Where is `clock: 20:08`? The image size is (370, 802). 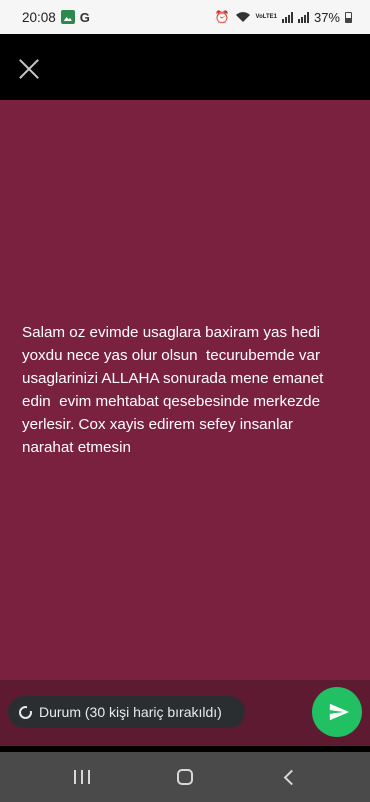
clock: 20:08 is located at coordinates (39, 17).